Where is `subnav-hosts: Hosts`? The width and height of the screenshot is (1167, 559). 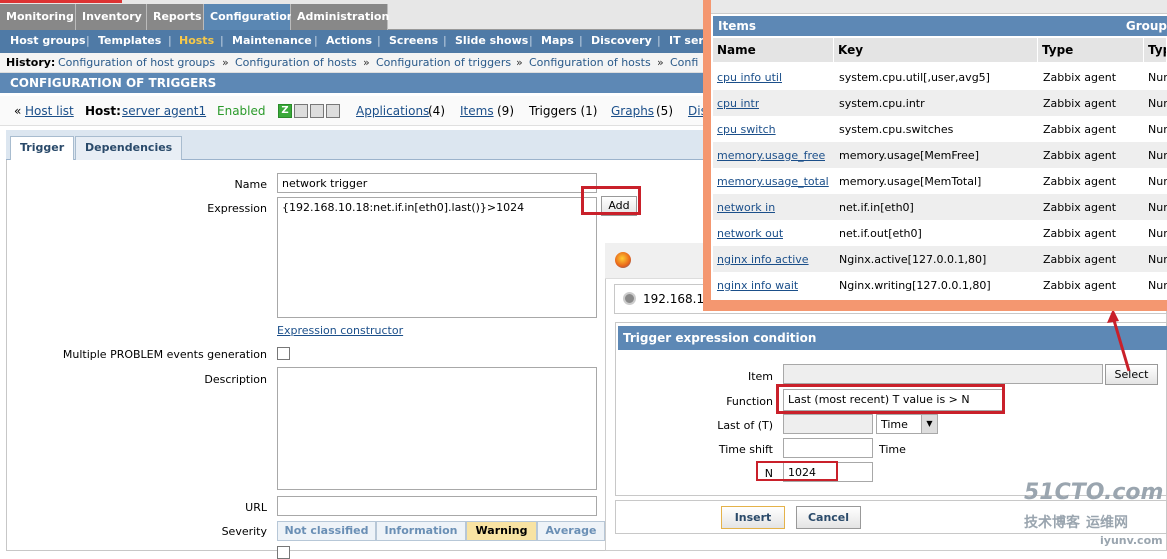
subnav-hosts: Hosts is located at coordinates (196, 40).